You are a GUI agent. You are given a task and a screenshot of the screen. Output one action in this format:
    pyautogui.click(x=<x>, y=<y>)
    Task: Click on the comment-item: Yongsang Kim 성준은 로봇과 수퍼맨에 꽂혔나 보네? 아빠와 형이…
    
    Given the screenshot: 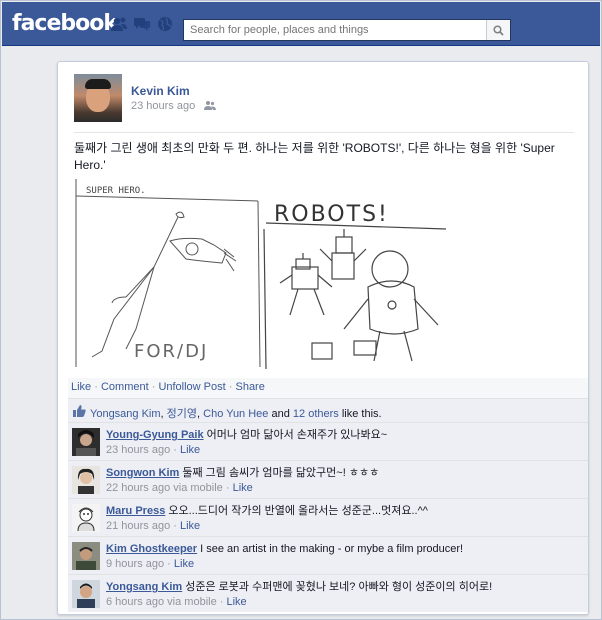 What is the action you would take?
    pyautogui.click(x=328, y=593)
    